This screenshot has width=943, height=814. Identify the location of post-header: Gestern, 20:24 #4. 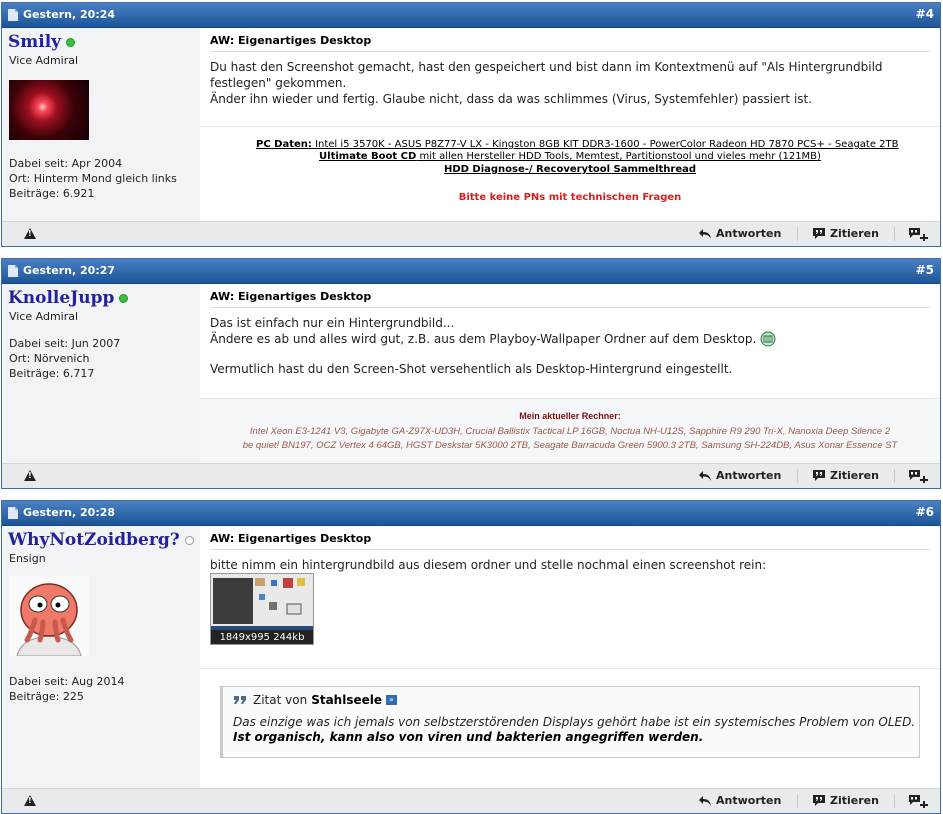
(471, 15).